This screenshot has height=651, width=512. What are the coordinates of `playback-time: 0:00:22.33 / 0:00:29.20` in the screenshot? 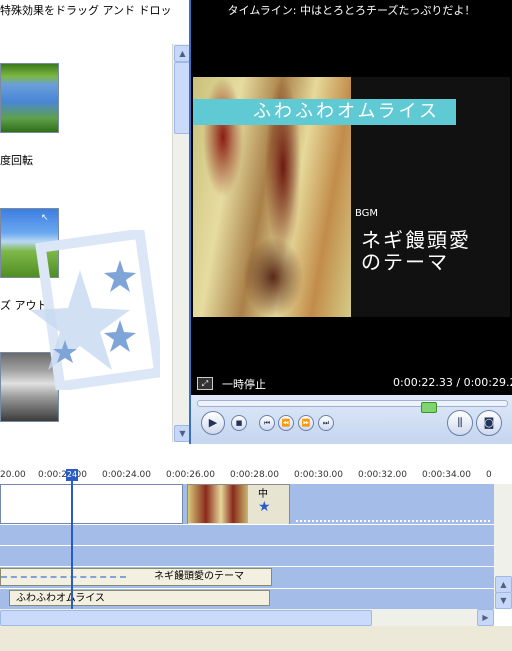 It's located at (452, 382).